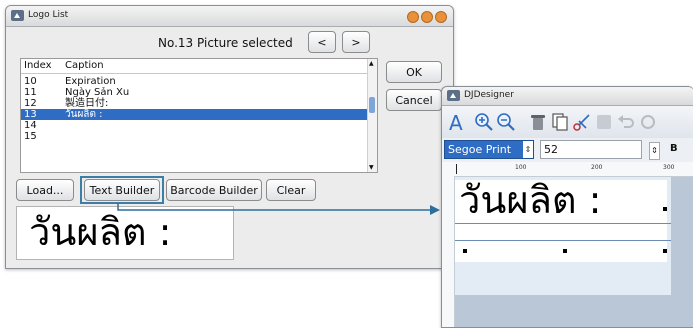 The width and height of the screenshot is (693, 328). What do you see at coordinates (30, 114) in the screenshot?
I see `list-item-index: 13` at bounding box center [30, 114].